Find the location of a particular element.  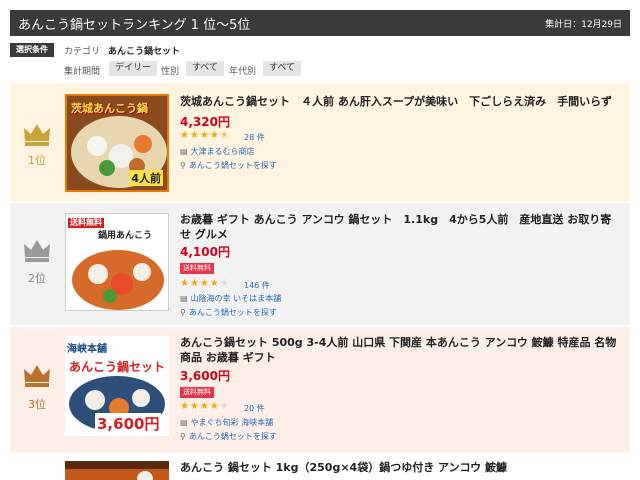

age-label: 年代別 is located at coordinates (243, 72).